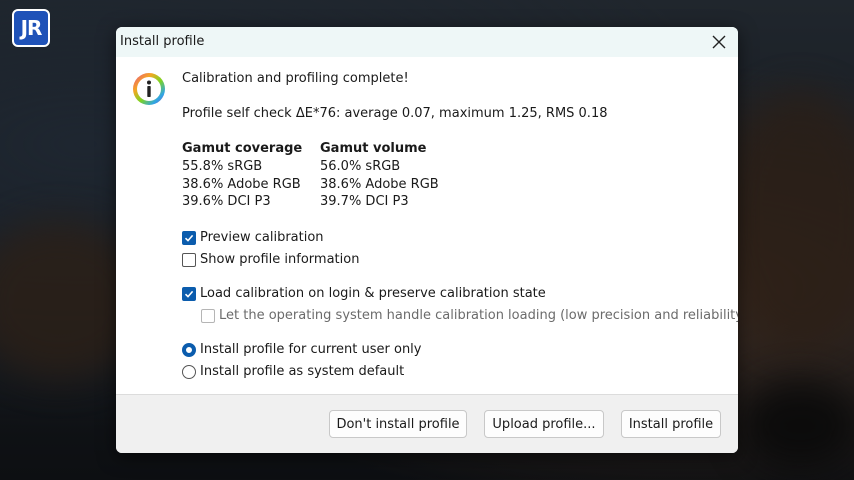  I want to click on install-system-default-label: Install profile as system default, so click(302, 371).